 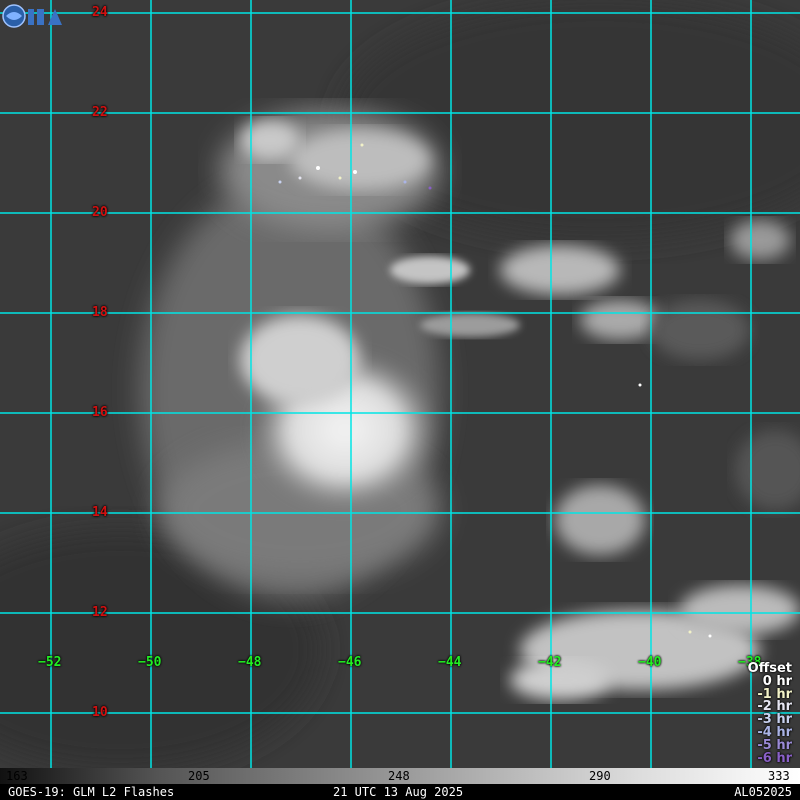 What do you see at coordinates (650, 662) in the screenshot?
I see `lon-label-40: −40` at bounding box center [650, 662].